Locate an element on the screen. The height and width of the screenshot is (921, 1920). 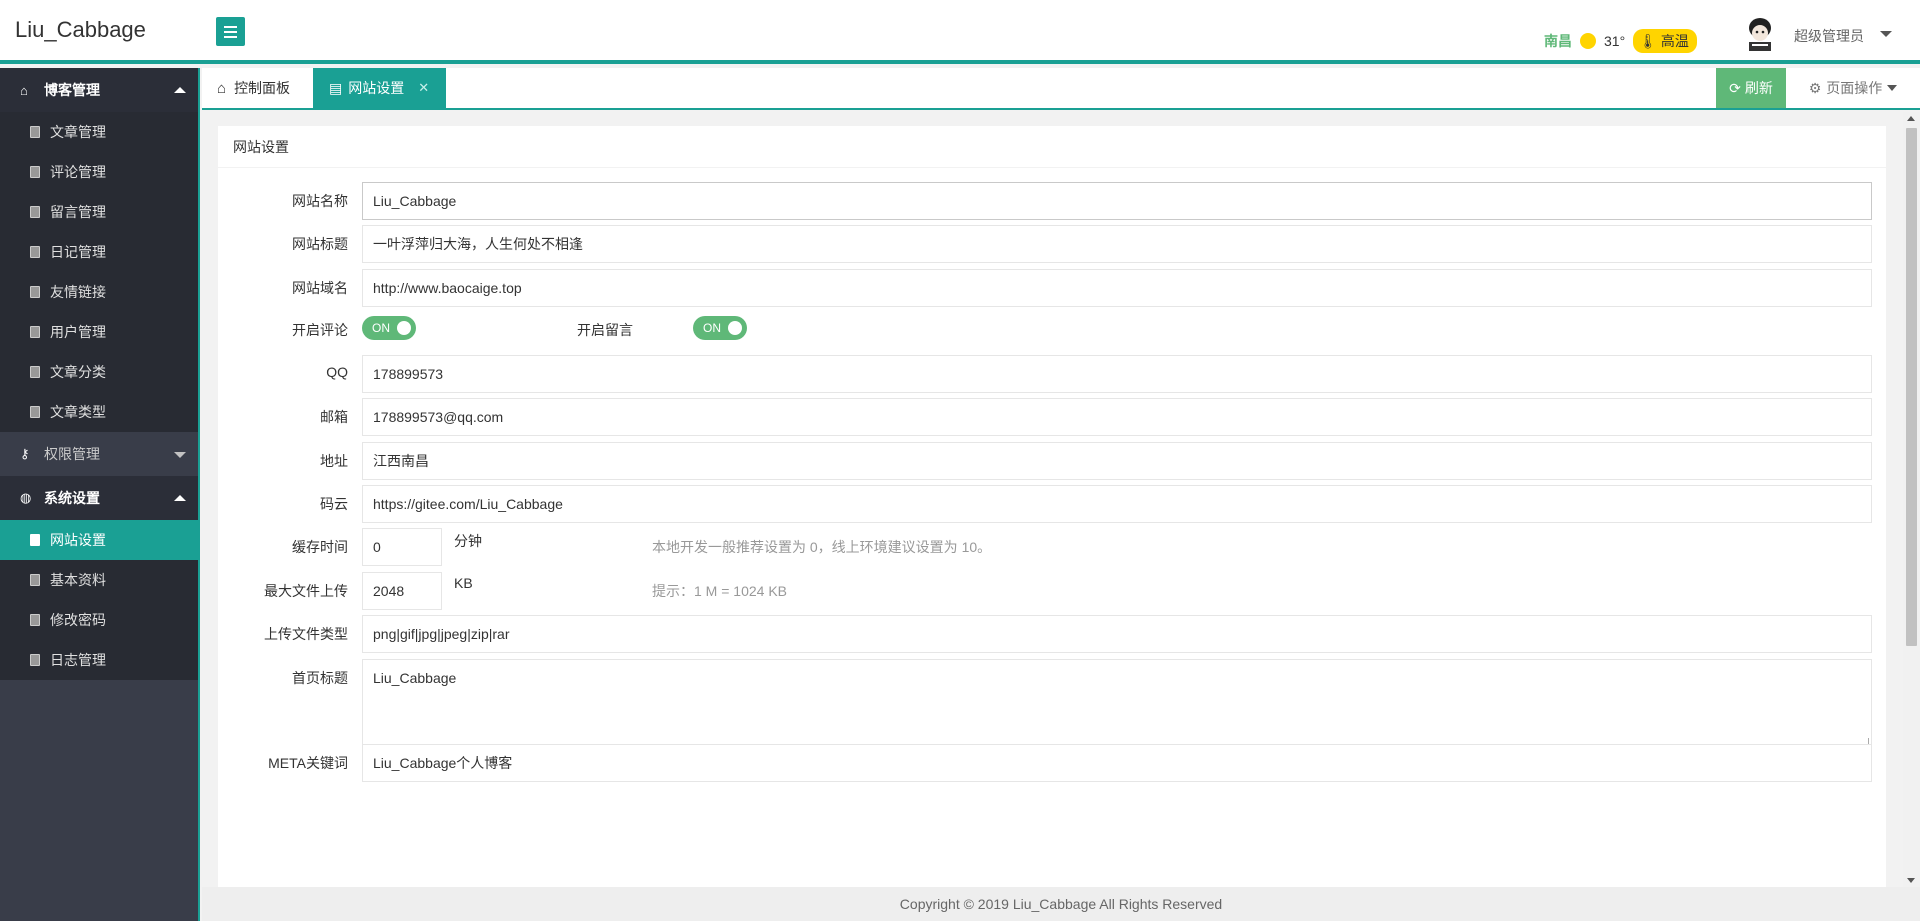
site-logo: Liu_Cabbage is located at coordinates (80, 30).